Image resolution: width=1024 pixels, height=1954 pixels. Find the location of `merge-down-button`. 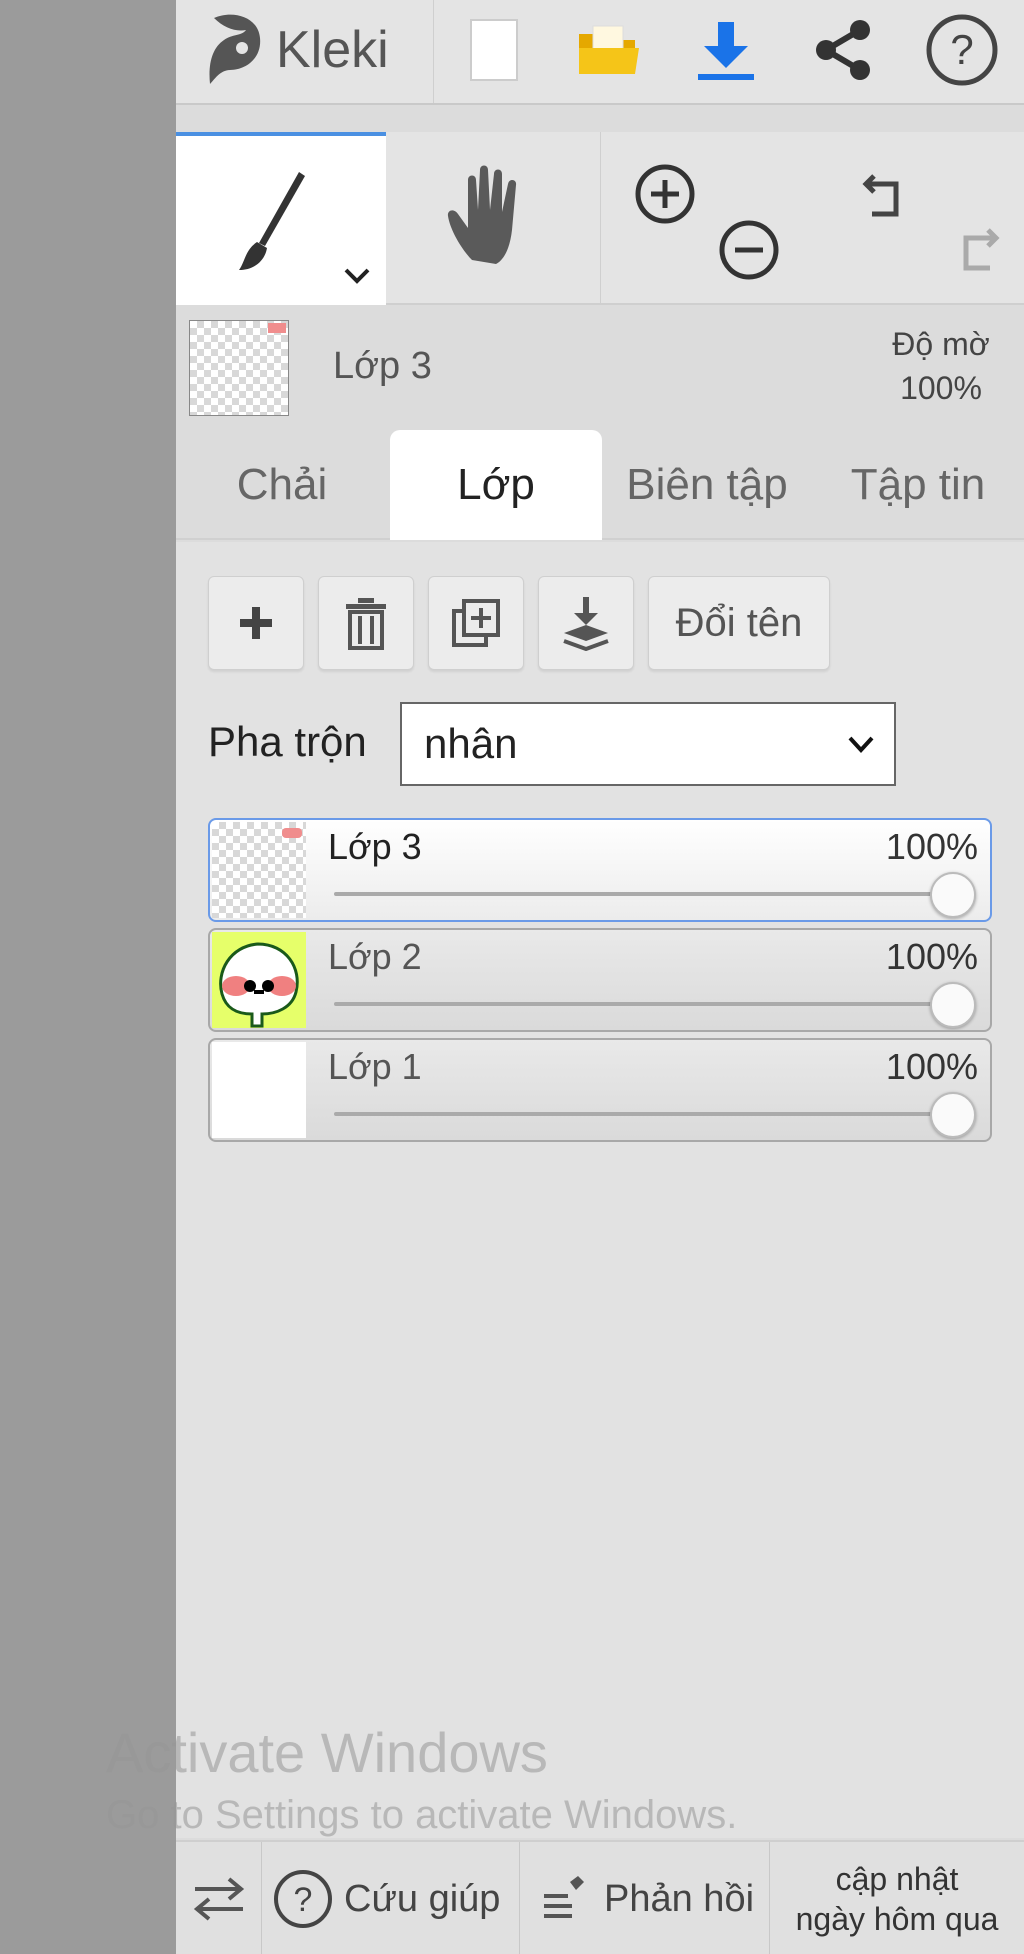

merge-down-button is located at coordinates (586, 623).